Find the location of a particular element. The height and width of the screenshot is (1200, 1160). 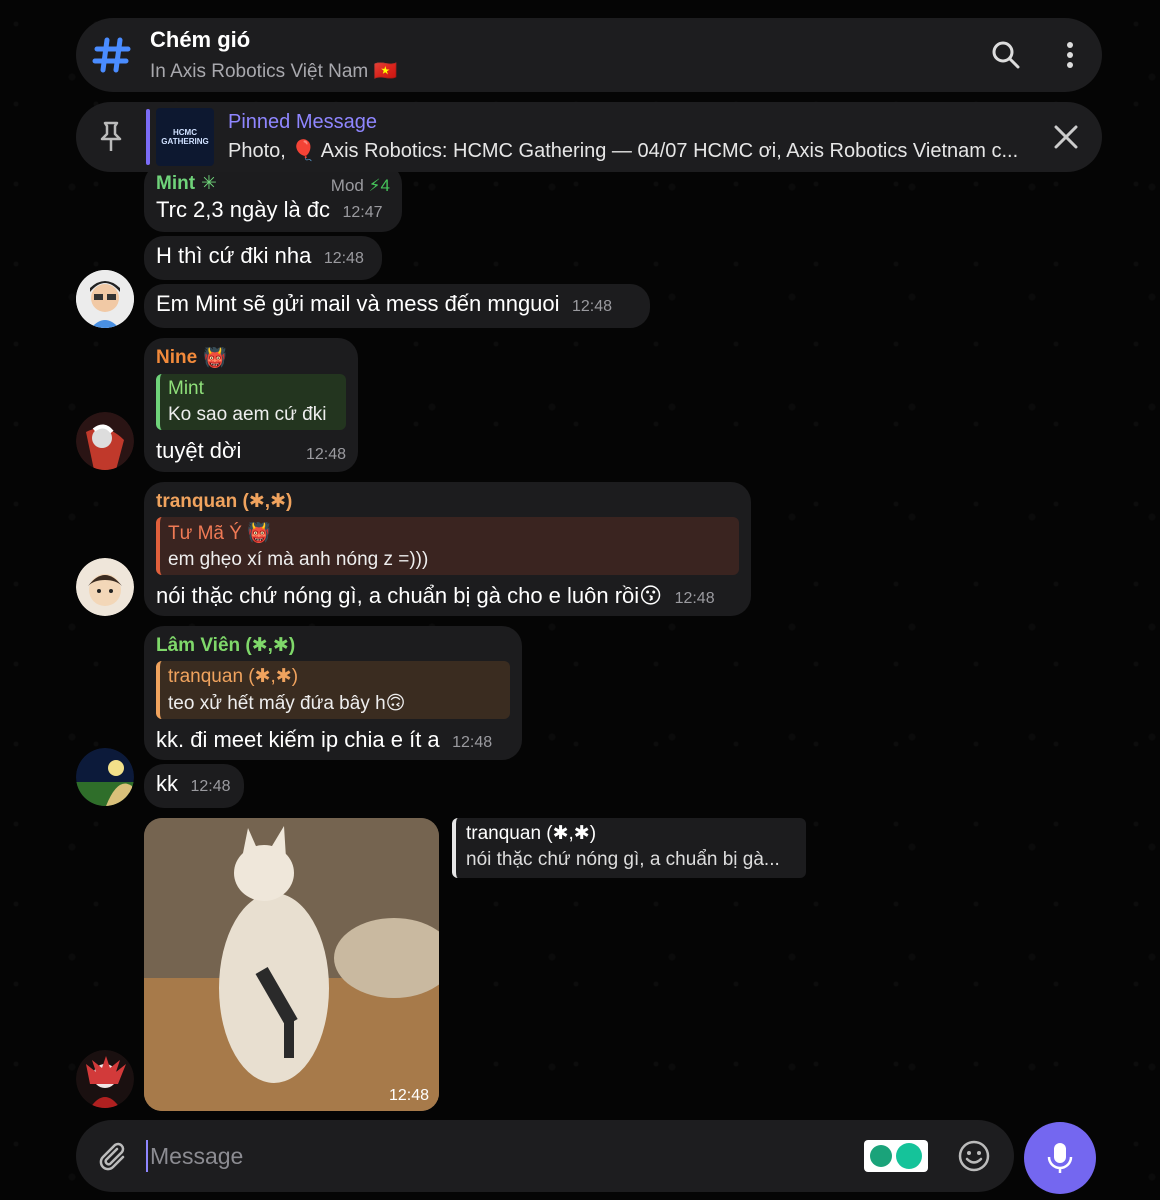

message-text: Em Mint sẽ gửi mail và mess đến mnguoi is located at coordinates (358, 303).